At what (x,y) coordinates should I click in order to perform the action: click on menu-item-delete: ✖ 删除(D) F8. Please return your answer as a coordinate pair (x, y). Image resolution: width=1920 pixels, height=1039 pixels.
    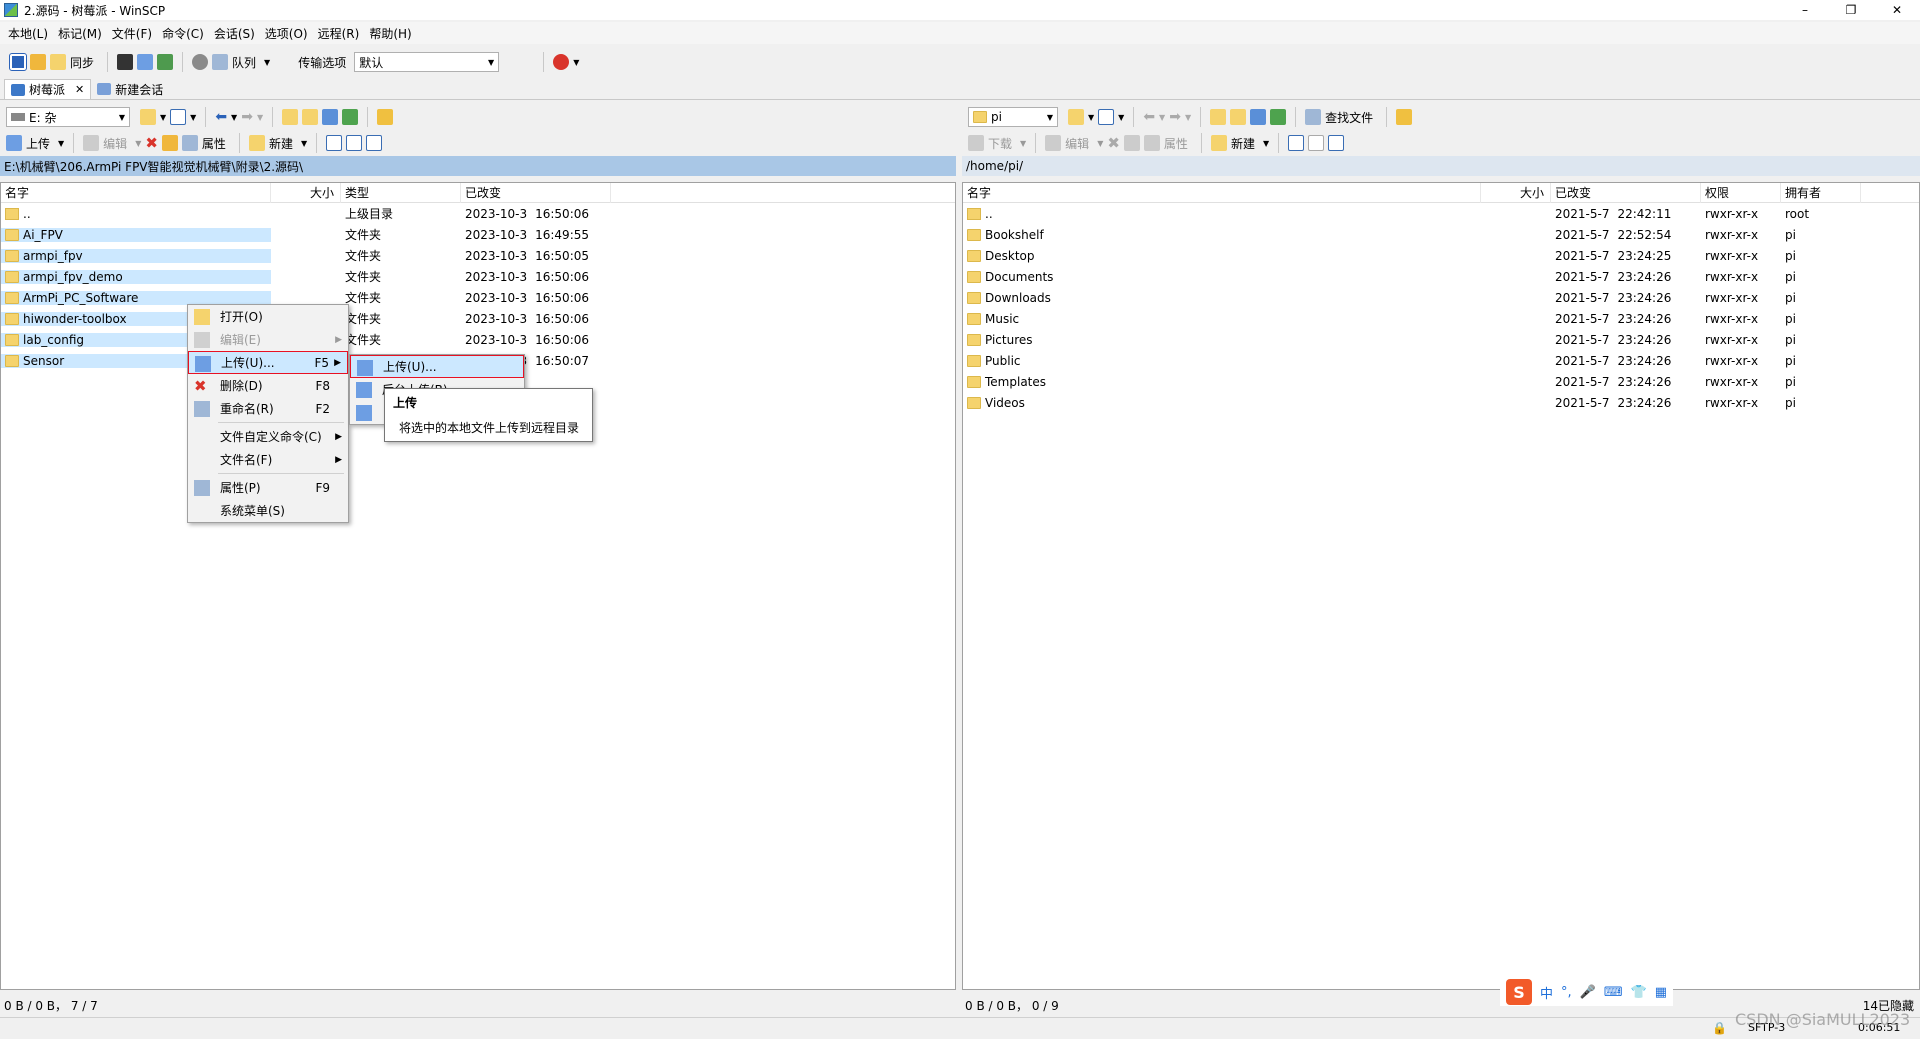
    Looking at the image, I should click on (268, 385).